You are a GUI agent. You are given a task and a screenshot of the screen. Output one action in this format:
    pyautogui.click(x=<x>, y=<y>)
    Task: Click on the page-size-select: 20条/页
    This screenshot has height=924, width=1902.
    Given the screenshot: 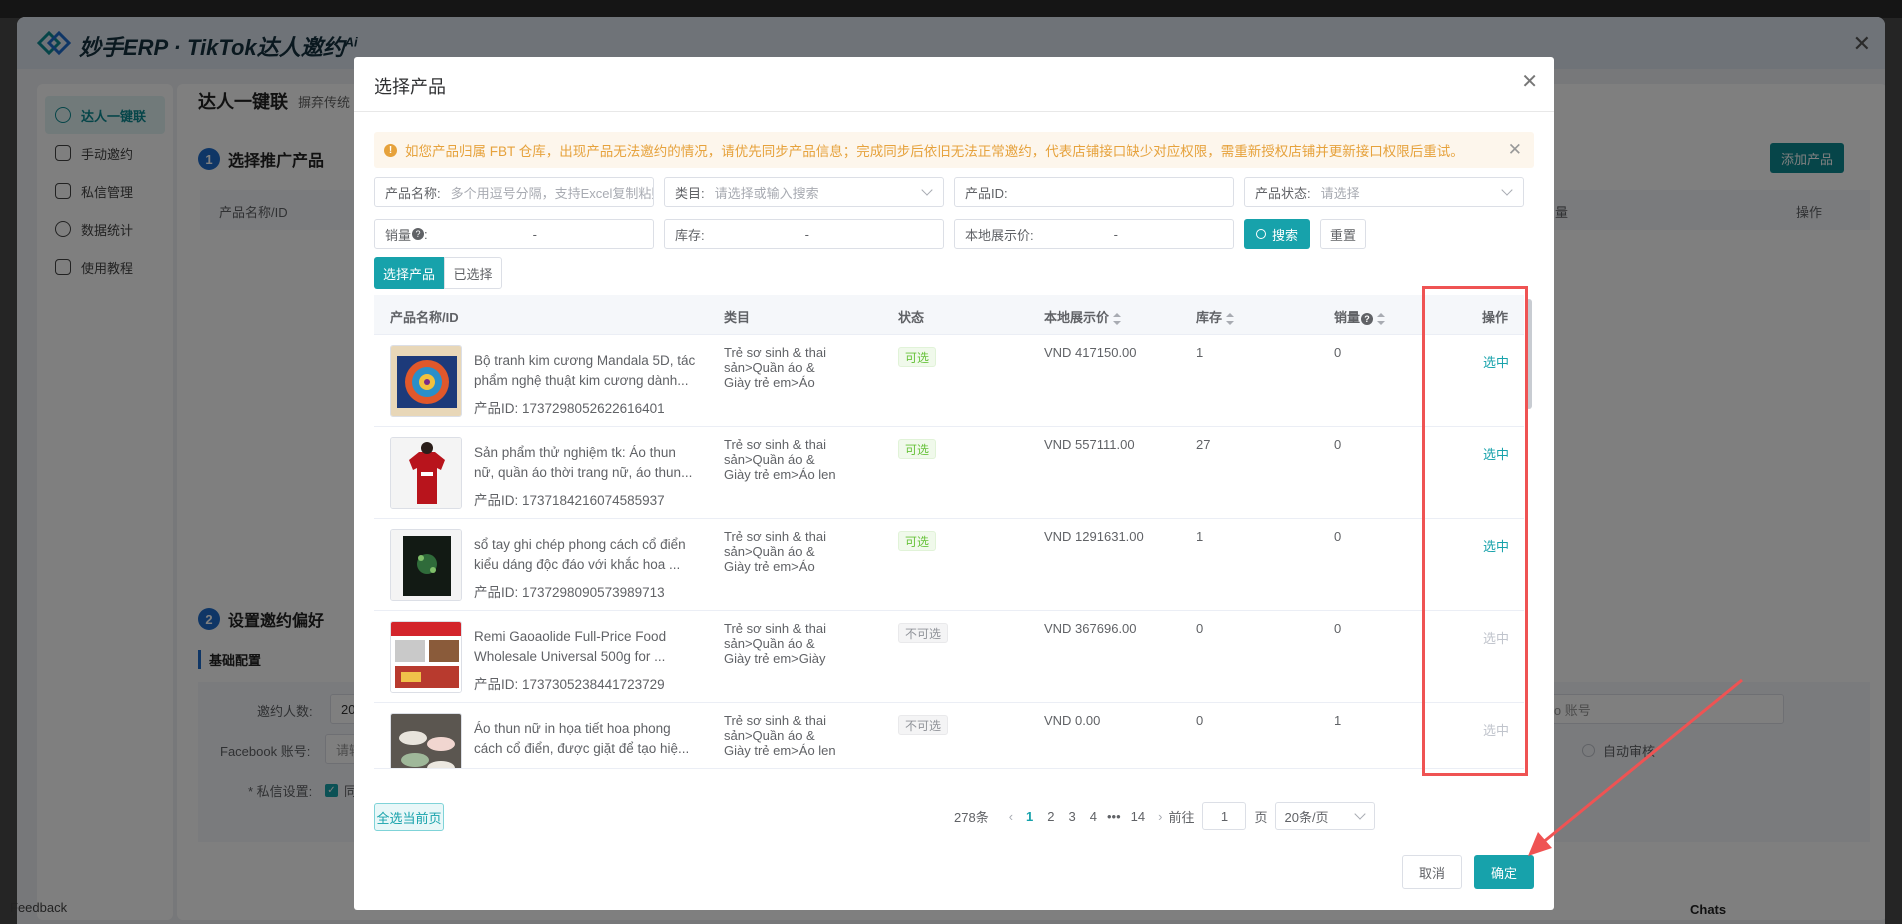 What is the action you would take?
    pyautogui.click(x=1325, y=816)
    